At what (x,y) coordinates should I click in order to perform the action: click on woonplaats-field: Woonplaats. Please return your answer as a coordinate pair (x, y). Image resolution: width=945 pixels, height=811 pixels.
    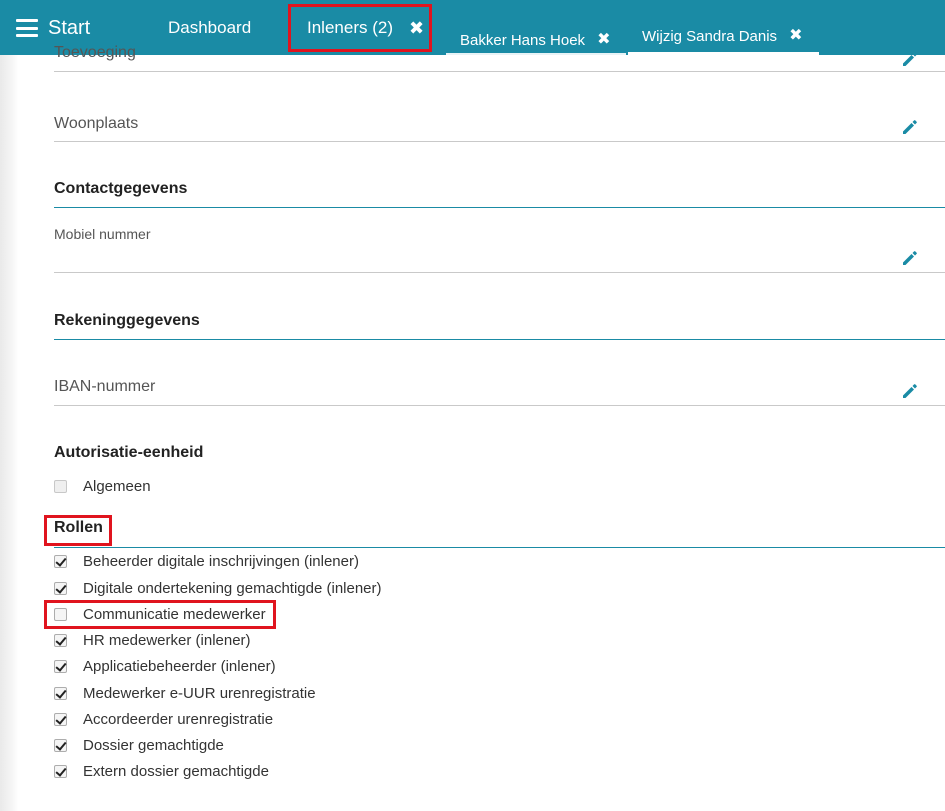
    Looking at the image, I should click on (499, 126).